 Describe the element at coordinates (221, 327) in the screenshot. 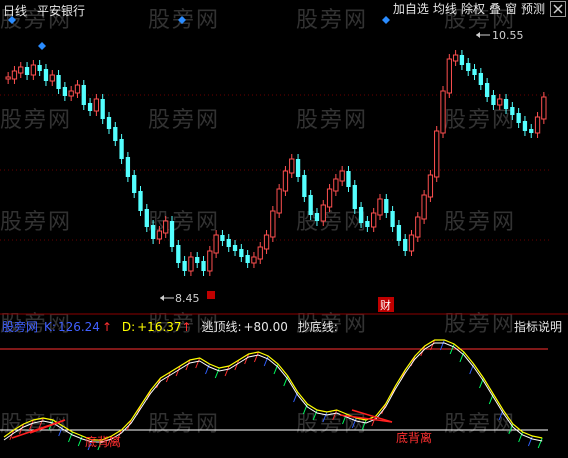

I see `top-line-label: 逃顶线:` at that location.